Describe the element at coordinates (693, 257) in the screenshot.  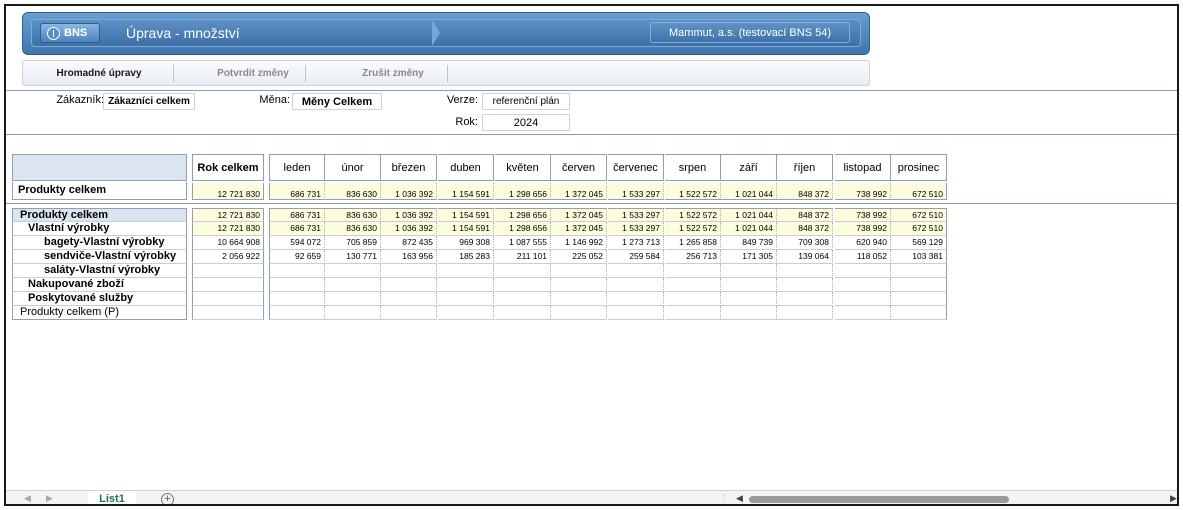
I see `row-value-cell: 256 713` at that location.